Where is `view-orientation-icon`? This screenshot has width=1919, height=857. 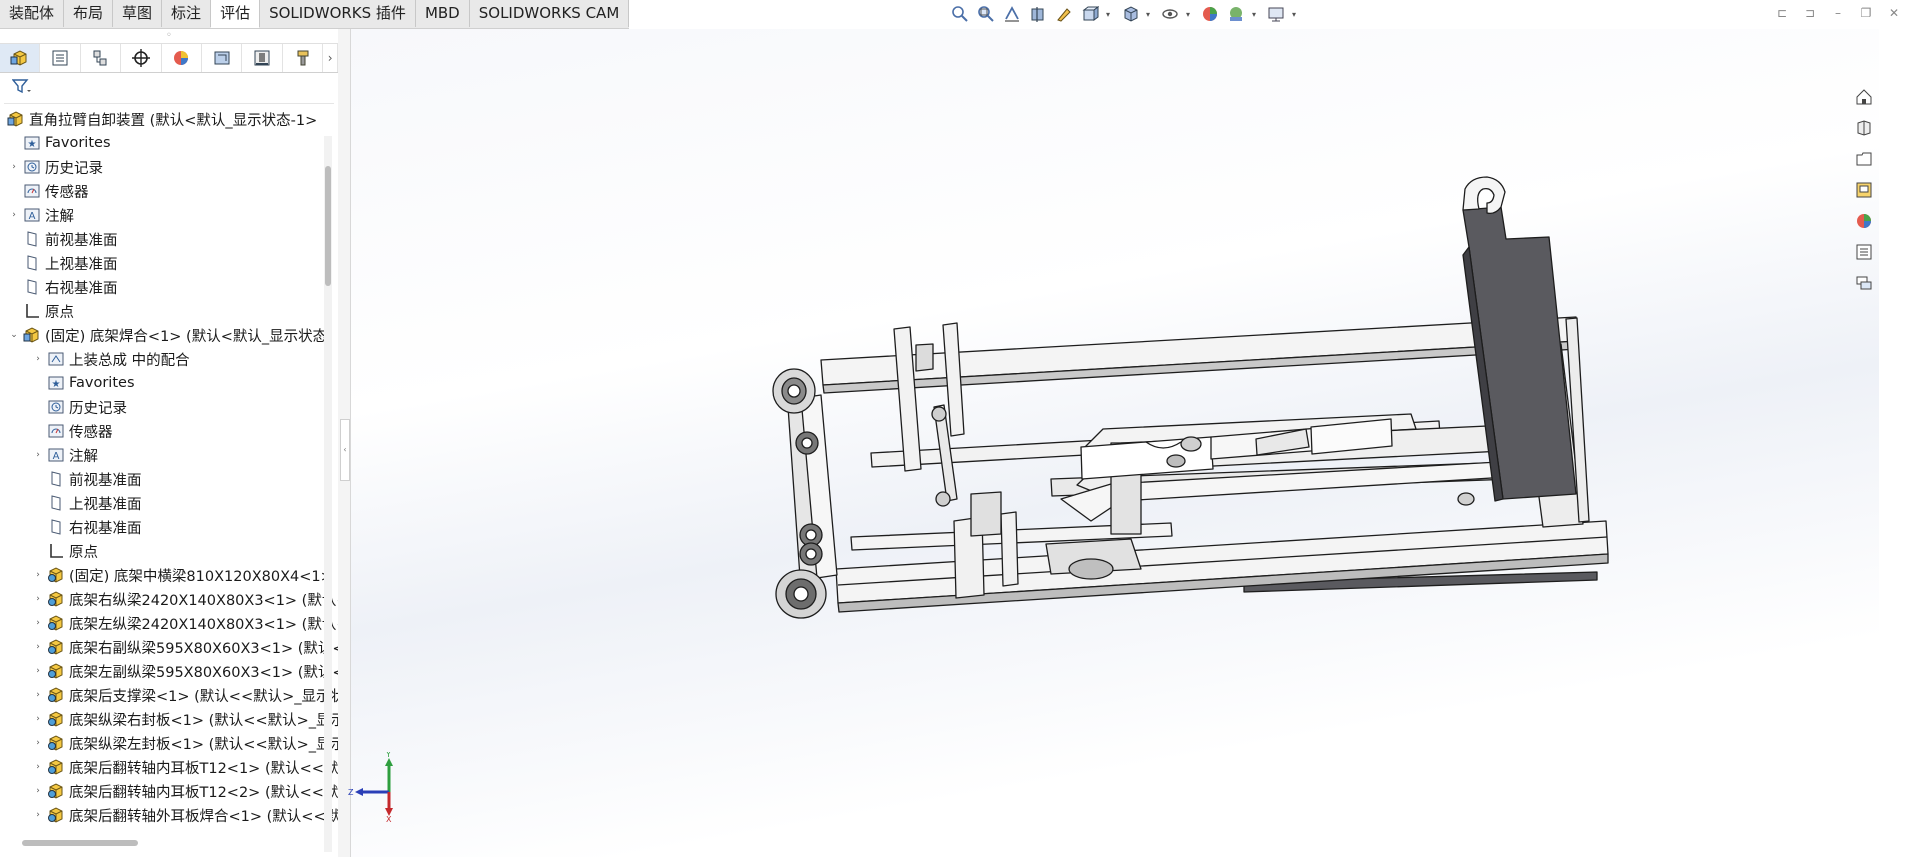
view-orientation-icon is located at coordinates (1090, 14).